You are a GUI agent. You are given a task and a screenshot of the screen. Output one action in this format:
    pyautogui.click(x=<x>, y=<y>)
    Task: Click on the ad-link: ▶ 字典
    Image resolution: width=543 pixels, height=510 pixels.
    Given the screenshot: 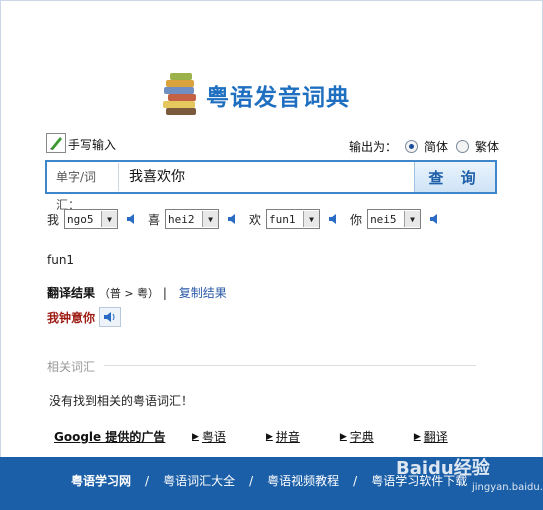 What is the action you would take?
    pyautogui.click(x=357, y=436)
    